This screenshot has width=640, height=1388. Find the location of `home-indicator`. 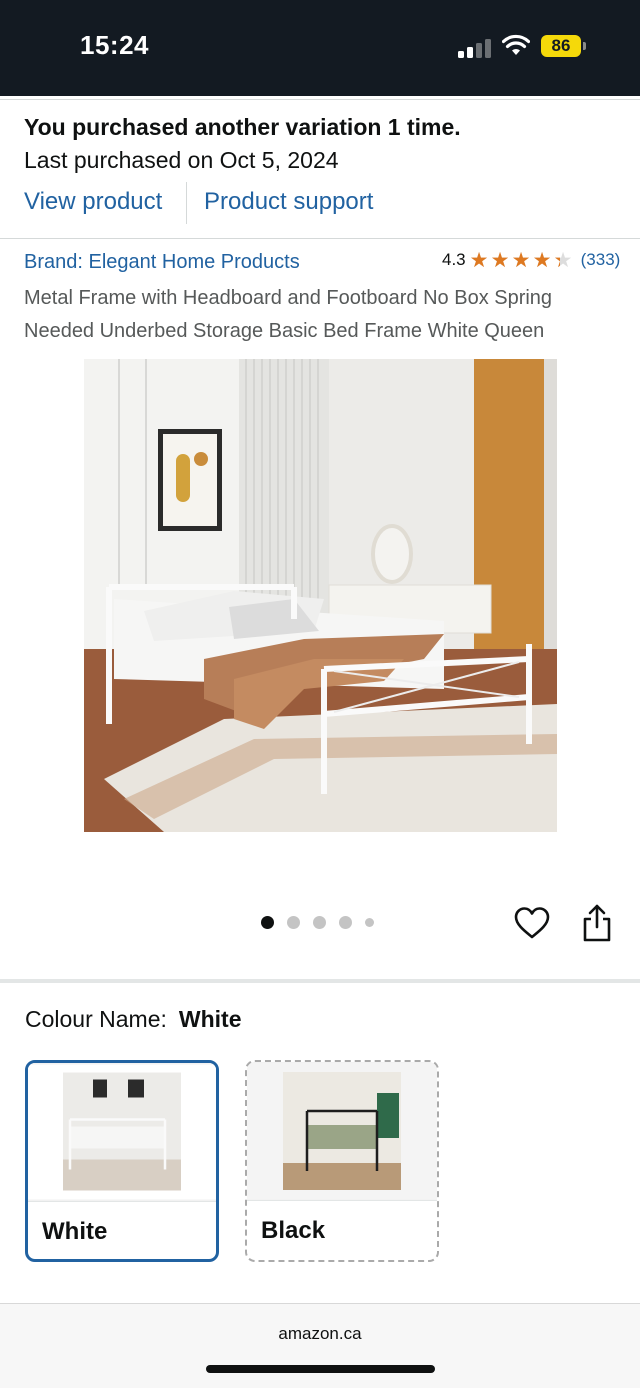

home-indicator is located at coordinates (320, 1369).